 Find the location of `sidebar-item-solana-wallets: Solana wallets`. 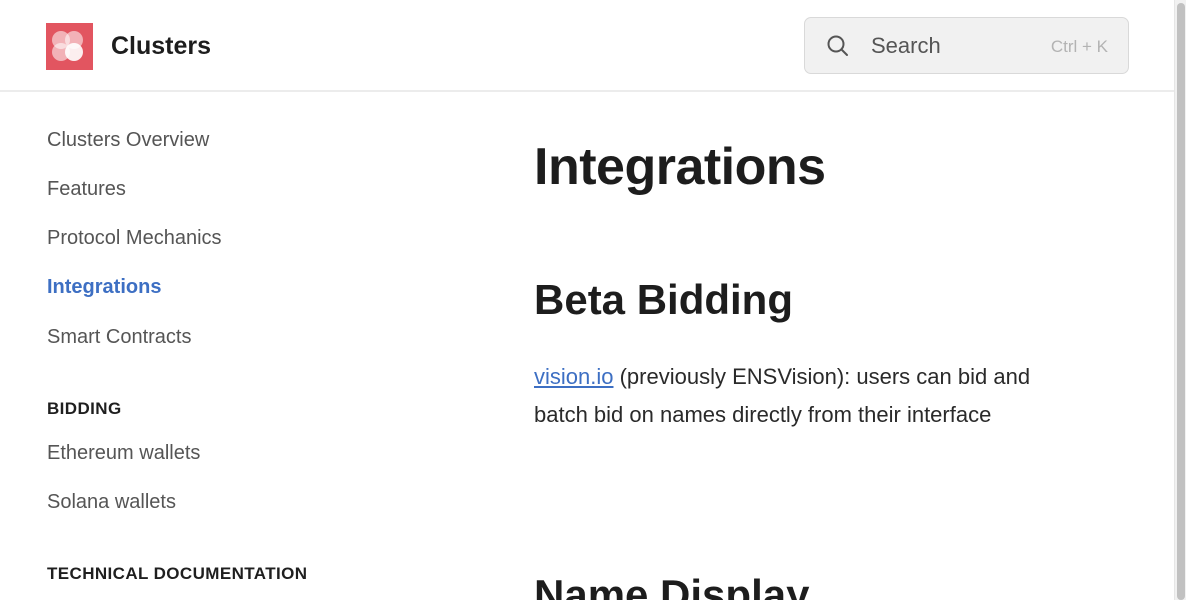

sidebar-item-solana-wallets: Solana wallets is located at coordinates (111, 502).